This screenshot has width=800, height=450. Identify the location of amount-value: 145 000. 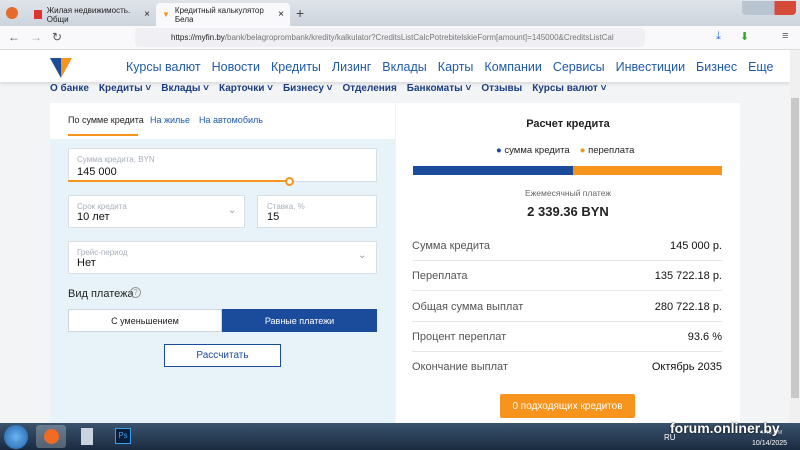
(97, 172).